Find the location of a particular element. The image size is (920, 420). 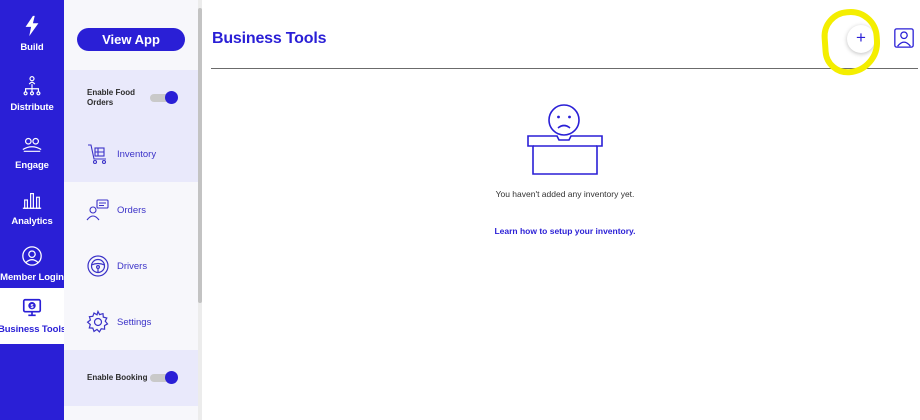

panel-item-orders: Orders is located at coordinates (131, 210).